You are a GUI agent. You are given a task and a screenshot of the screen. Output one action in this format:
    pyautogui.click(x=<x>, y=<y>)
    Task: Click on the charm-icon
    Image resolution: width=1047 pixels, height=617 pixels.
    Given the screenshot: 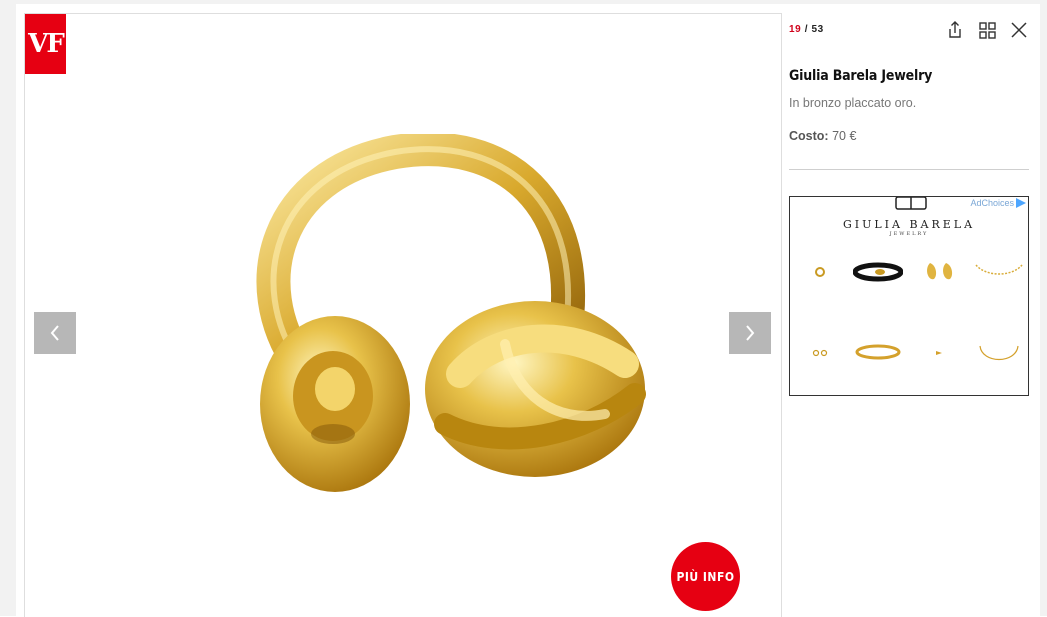 What is the action you would take?
    pyautogui.click(x=939, y=353)
    